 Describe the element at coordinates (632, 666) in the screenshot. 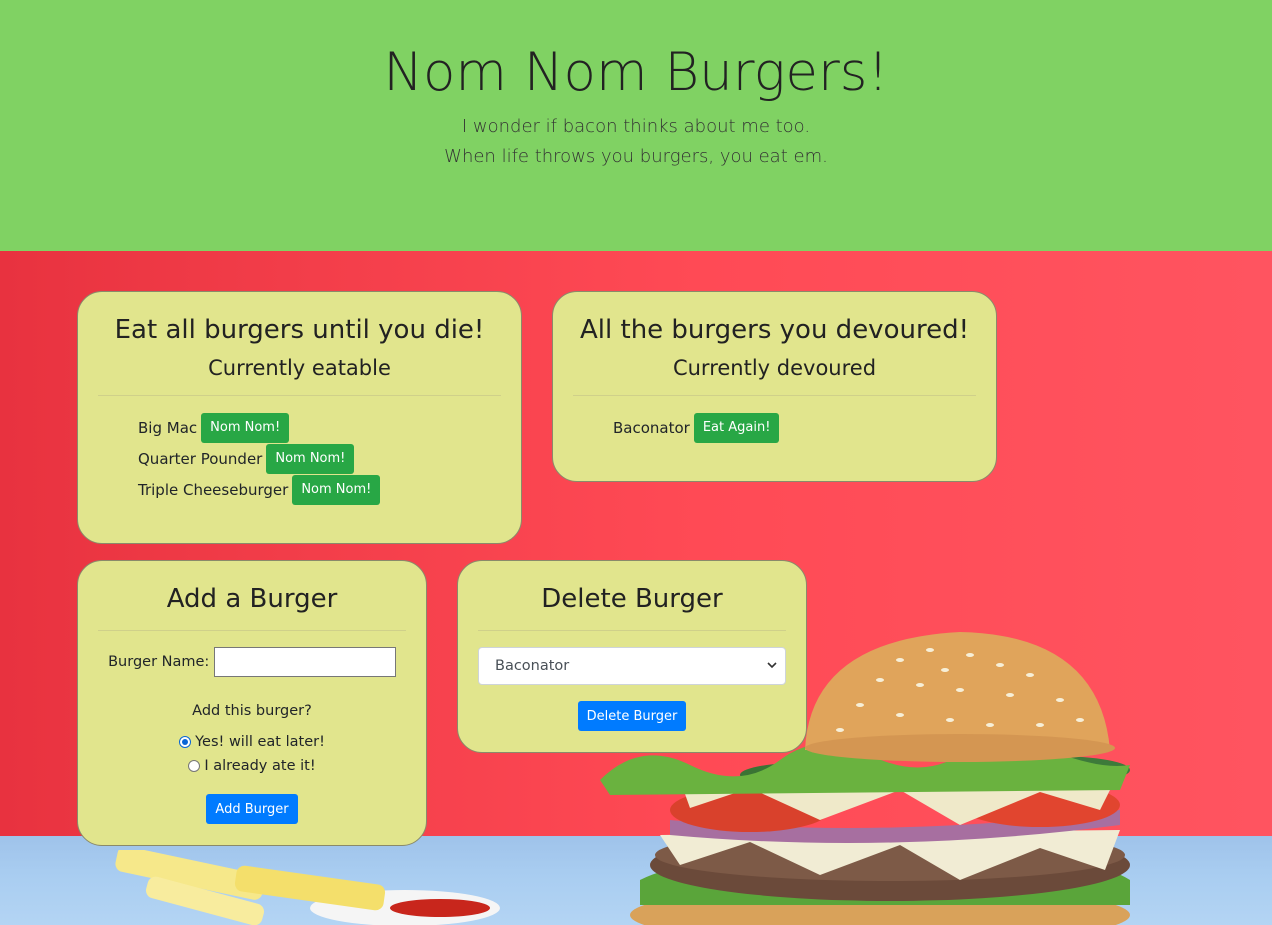

I see `delete-burger-select: Baconator` at that location.